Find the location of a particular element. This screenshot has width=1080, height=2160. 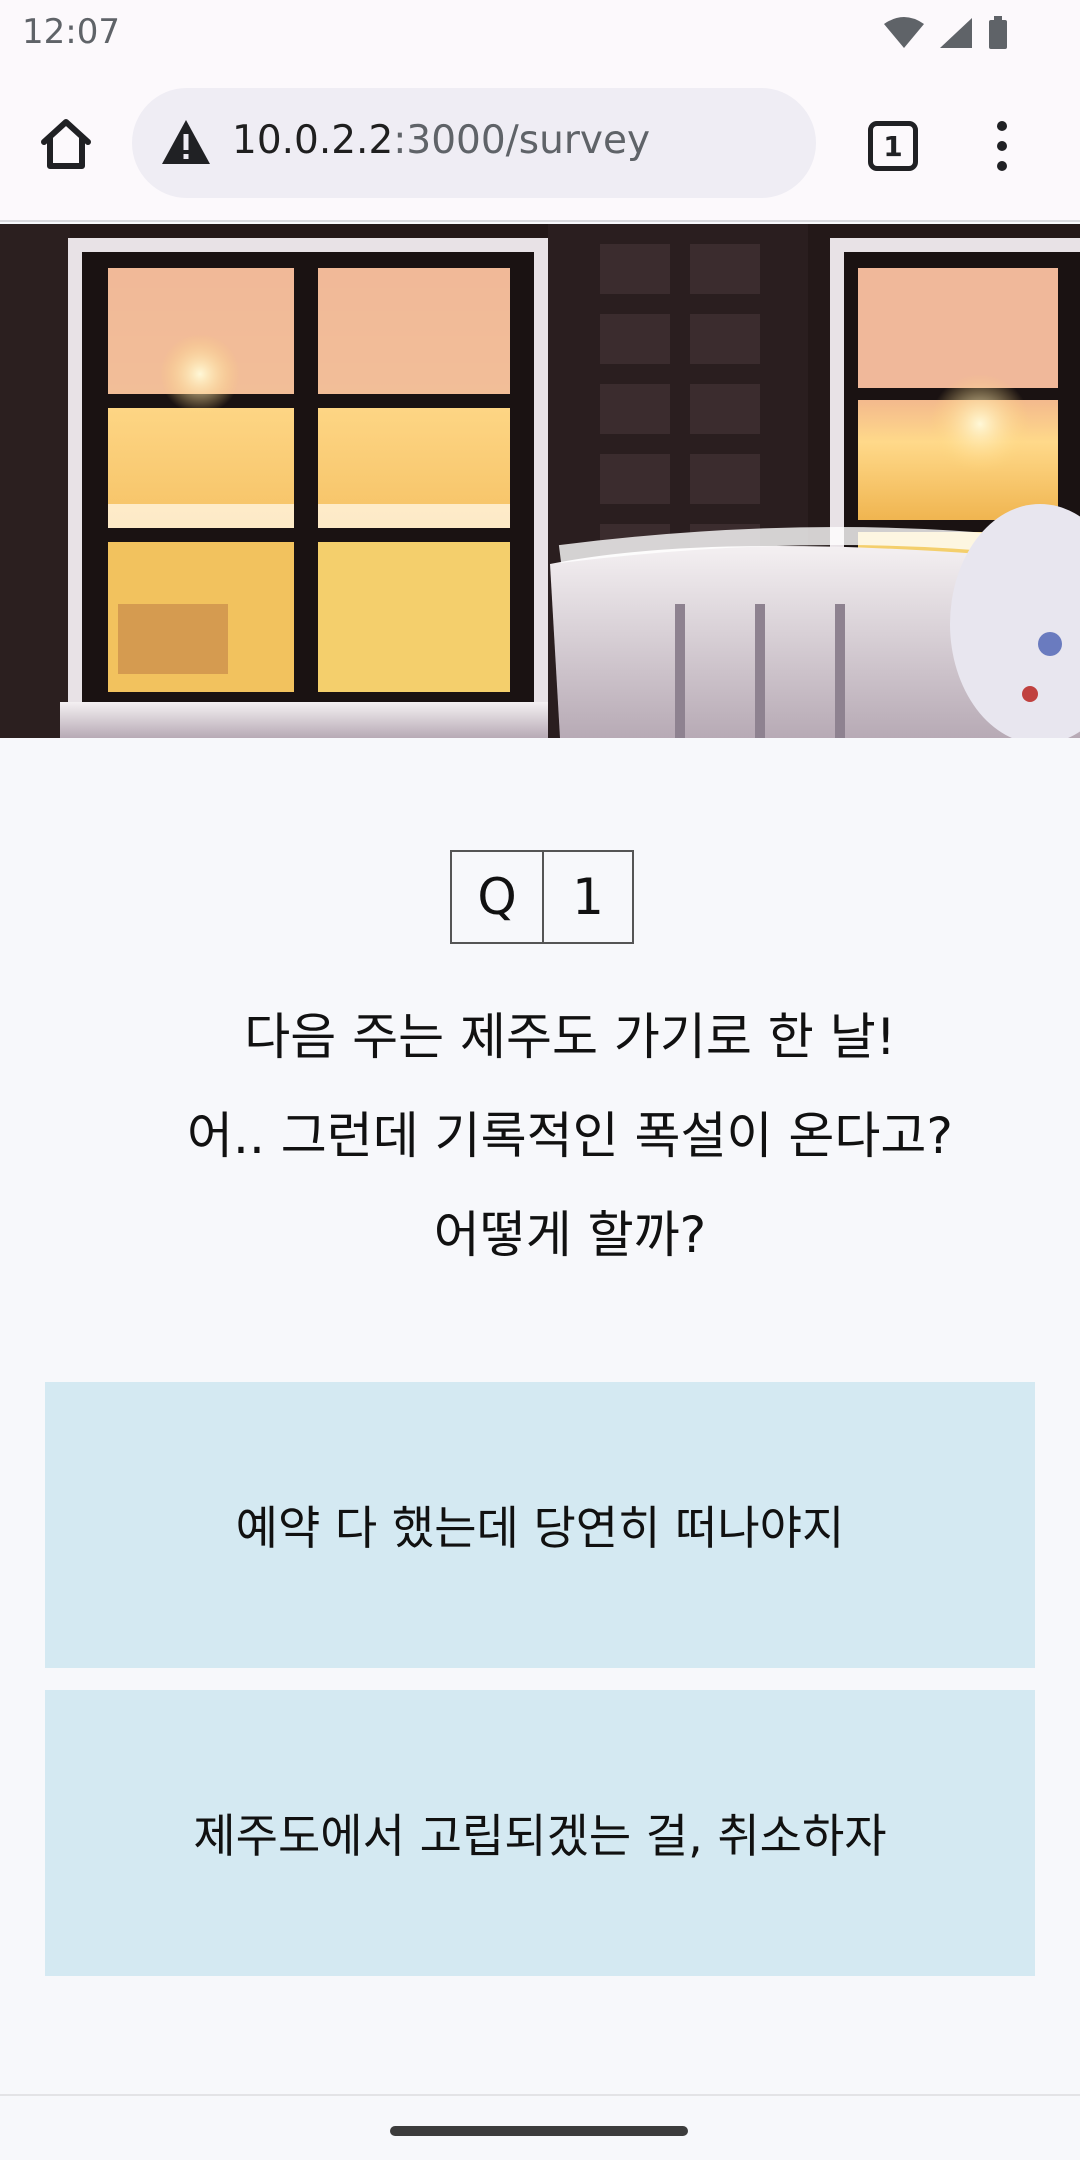

warning-icon is located at coordinates (186, 142).